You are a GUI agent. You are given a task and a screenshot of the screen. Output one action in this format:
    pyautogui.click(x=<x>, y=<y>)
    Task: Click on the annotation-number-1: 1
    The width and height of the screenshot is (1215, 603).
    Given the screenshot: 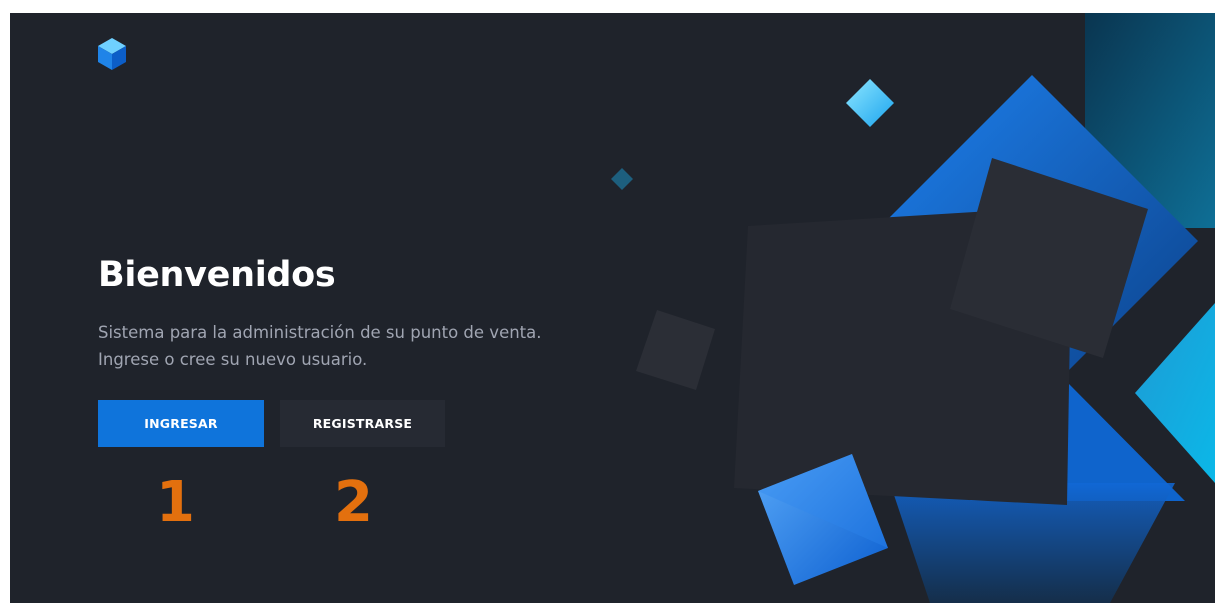 What is the action you would take?
    pyautogui.click(x=175, y=502)
    